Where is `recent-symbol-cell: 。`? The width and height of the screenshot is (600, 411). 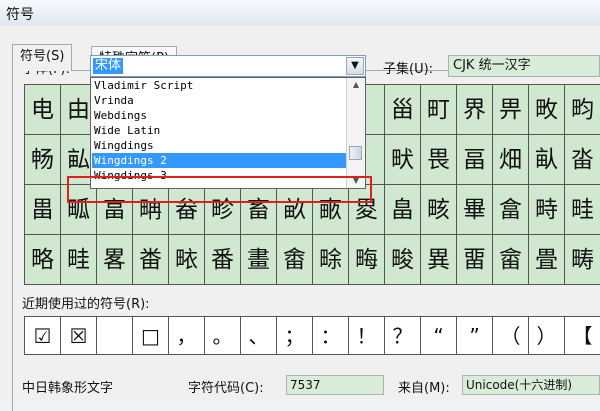 recent-symbol-cell: 。 is located at coordinates (223, 336).